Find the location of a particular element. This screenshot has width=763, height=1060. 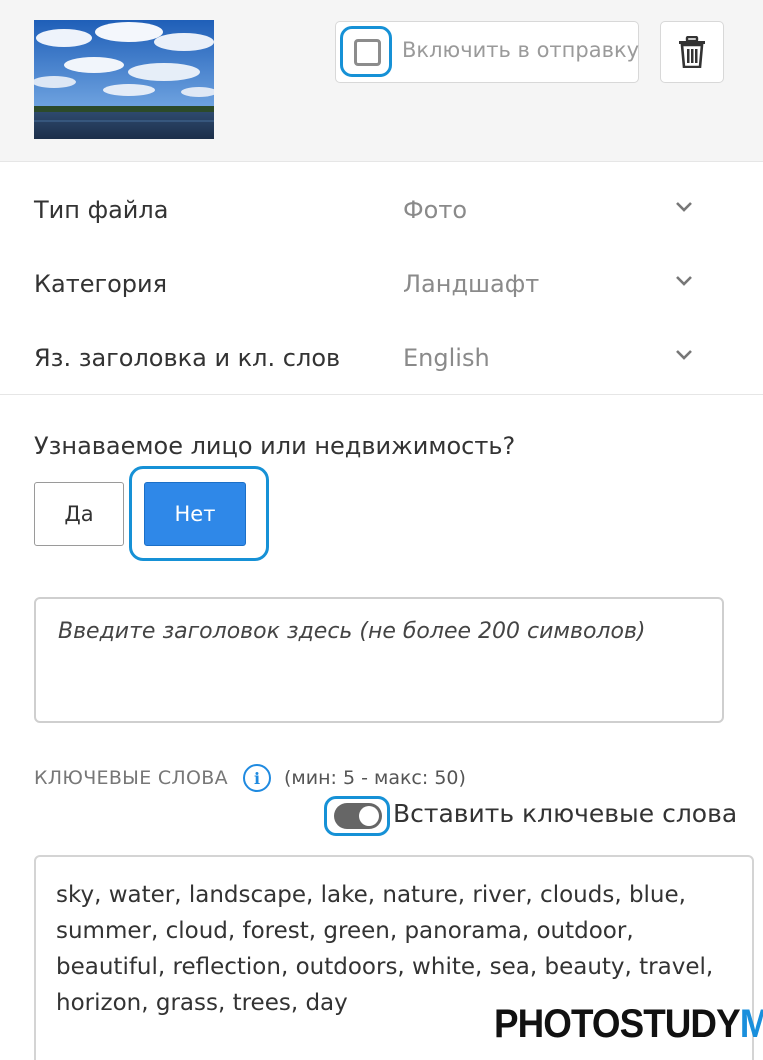

watermark-logo: PHOTOSTUDYME is located at coordinates (628, 1024).